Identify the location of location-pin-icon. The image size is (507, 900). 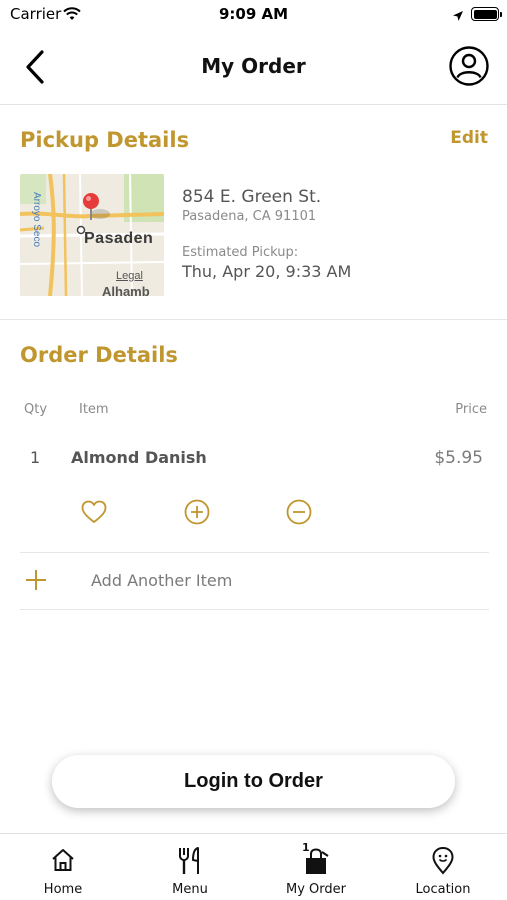
(443, 860).